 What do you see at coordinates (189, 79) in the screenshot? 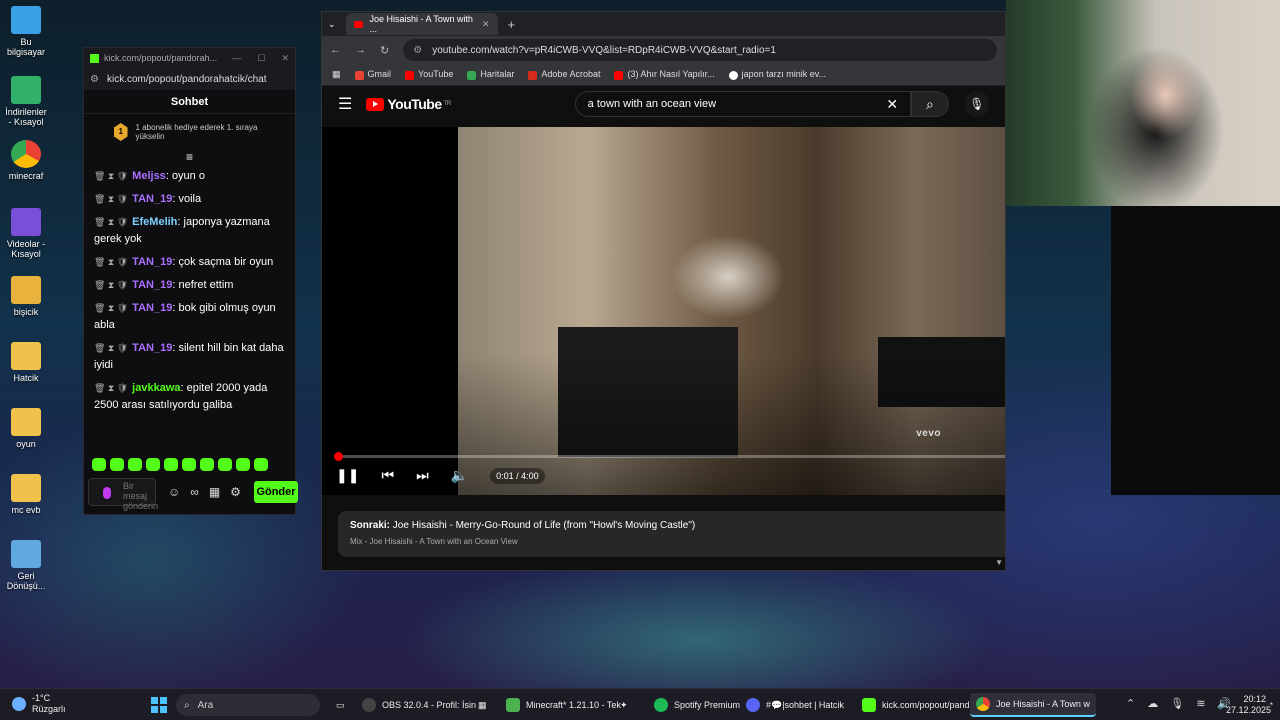
I see `kick-address-bar: ⚙ kick.com/popout/pandorahatcik/chat` at bounding box center [189, 79].